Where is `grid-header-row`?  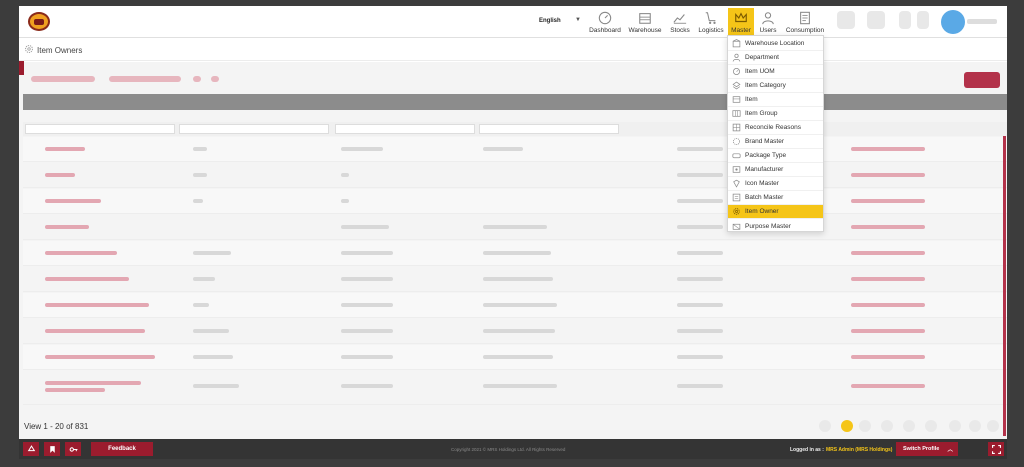
grid-header-row is located at coordinates (515, 102).